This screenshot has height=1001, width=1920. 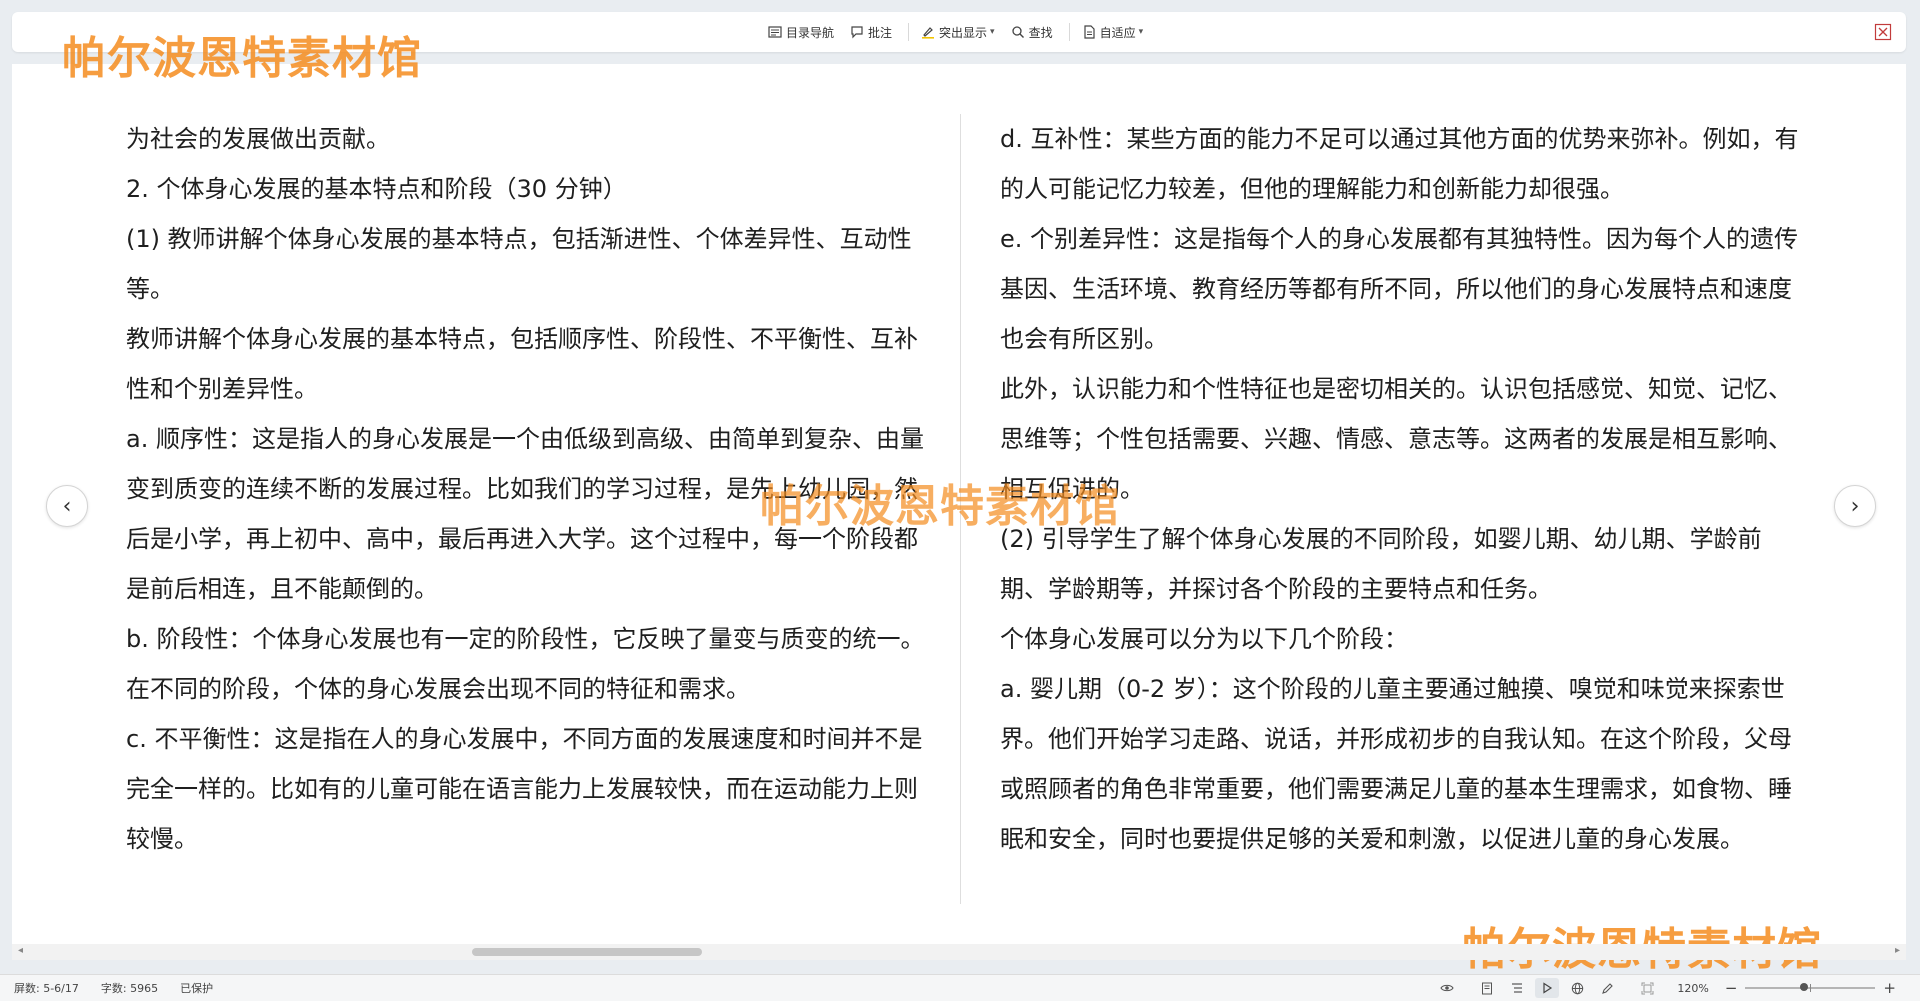 I want to click on close-icon, so click(x=1883, y=32).